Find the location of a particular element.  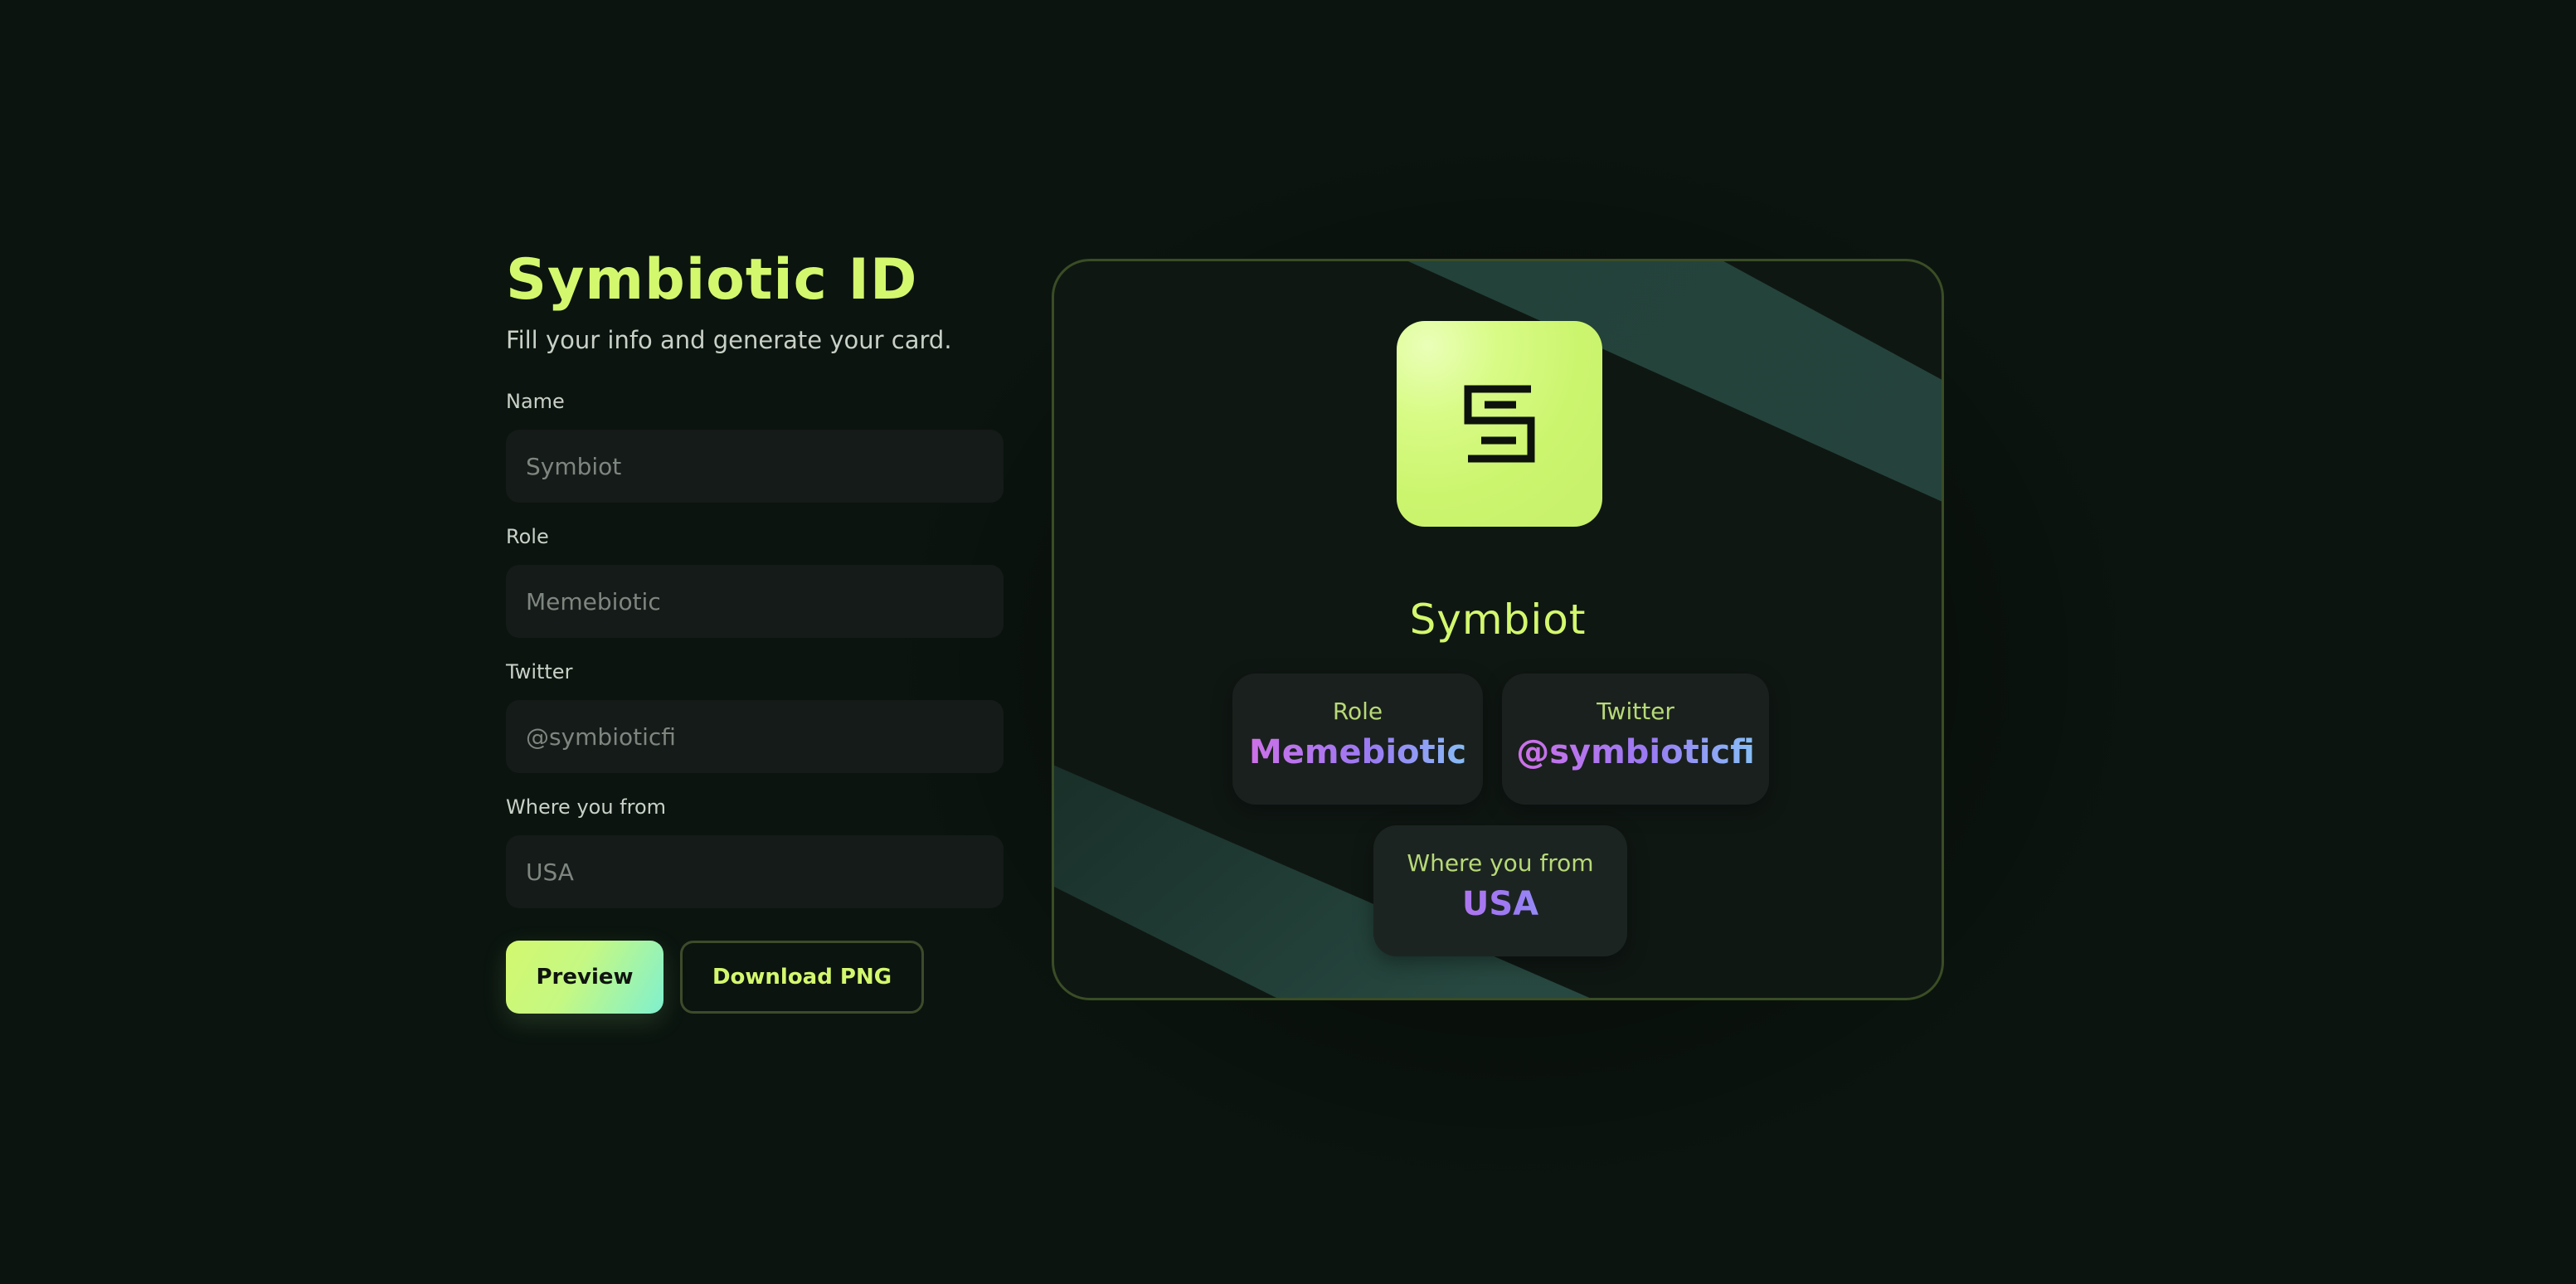

location-pill-value: USA is located at coordinates (1500, 904).